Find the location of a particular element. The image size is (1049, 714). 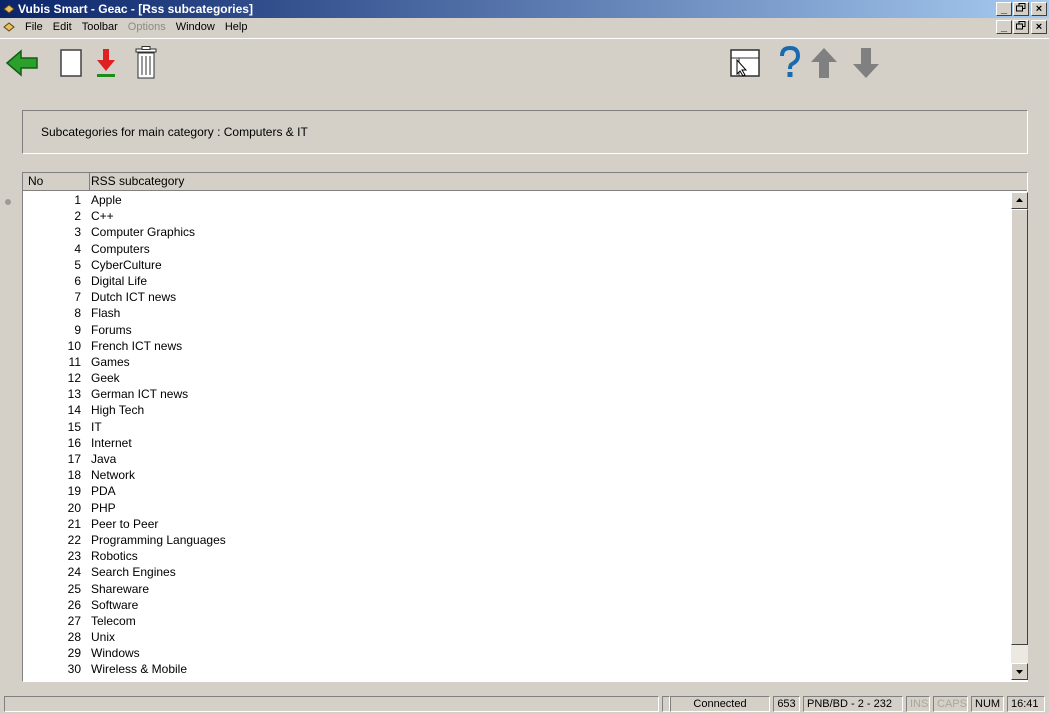

row-number: 9 is located at coordinates (77, 329).